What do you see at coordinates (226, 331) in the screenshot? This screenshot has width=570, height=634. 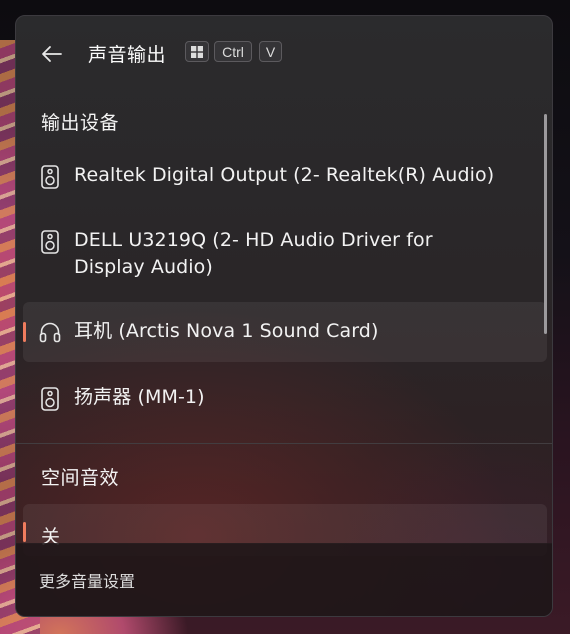 I see `device-label: 耳机 (Arctis Nova 1 Sound Card)` at bounding box center [226, 331].